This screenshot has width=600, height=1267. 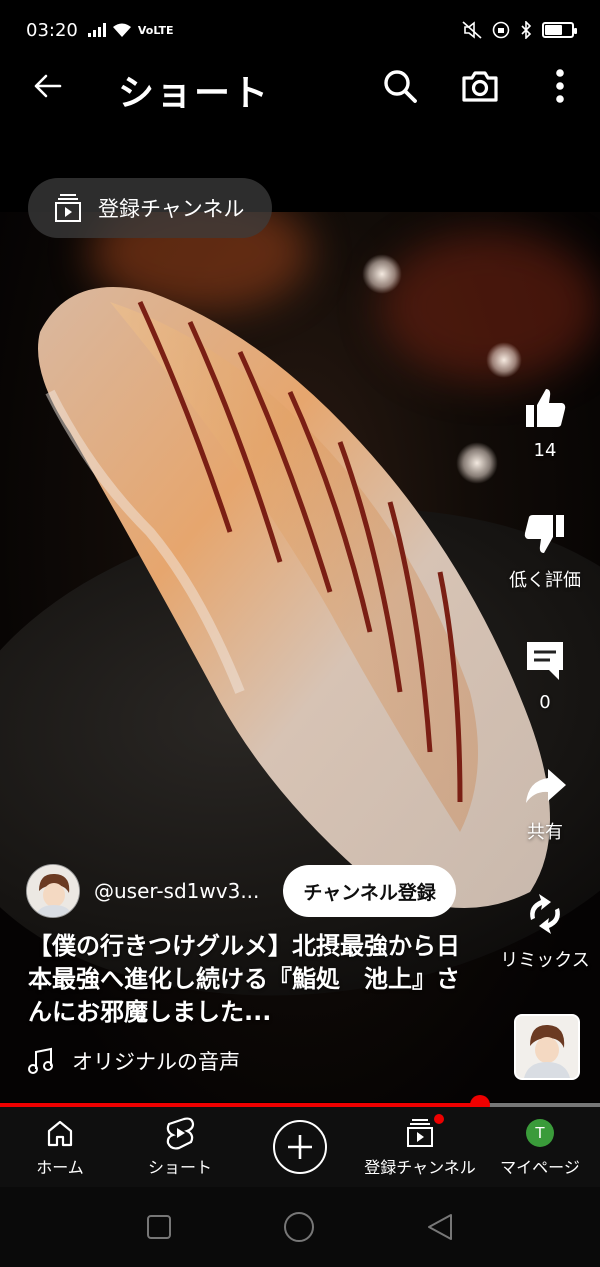 What do you see at coordinates (472, 30) in the screenshot?
I see `mute-icon` at bounding box center [472, 30].